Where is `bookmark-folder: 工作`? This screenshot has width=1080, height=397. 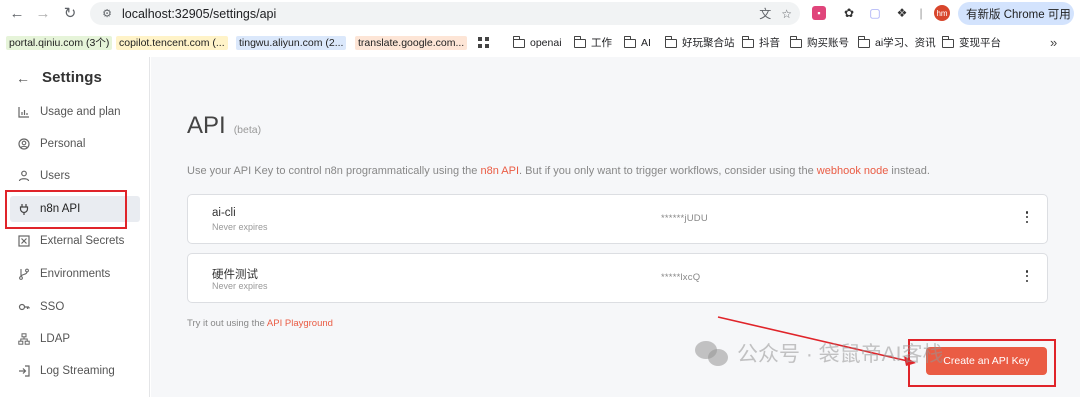 bookmark-folder: 工作 is located at coordinates (592, 43).